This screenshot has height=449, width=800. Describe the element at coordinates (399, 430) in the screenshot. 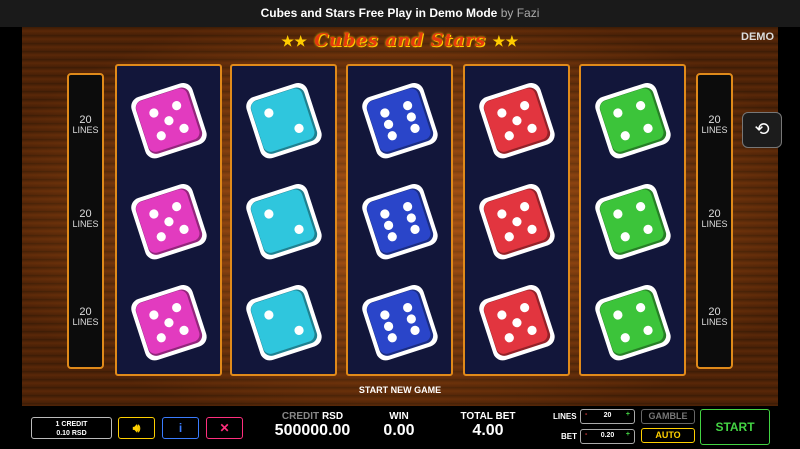

I see `win-value: 0.00` at that location.